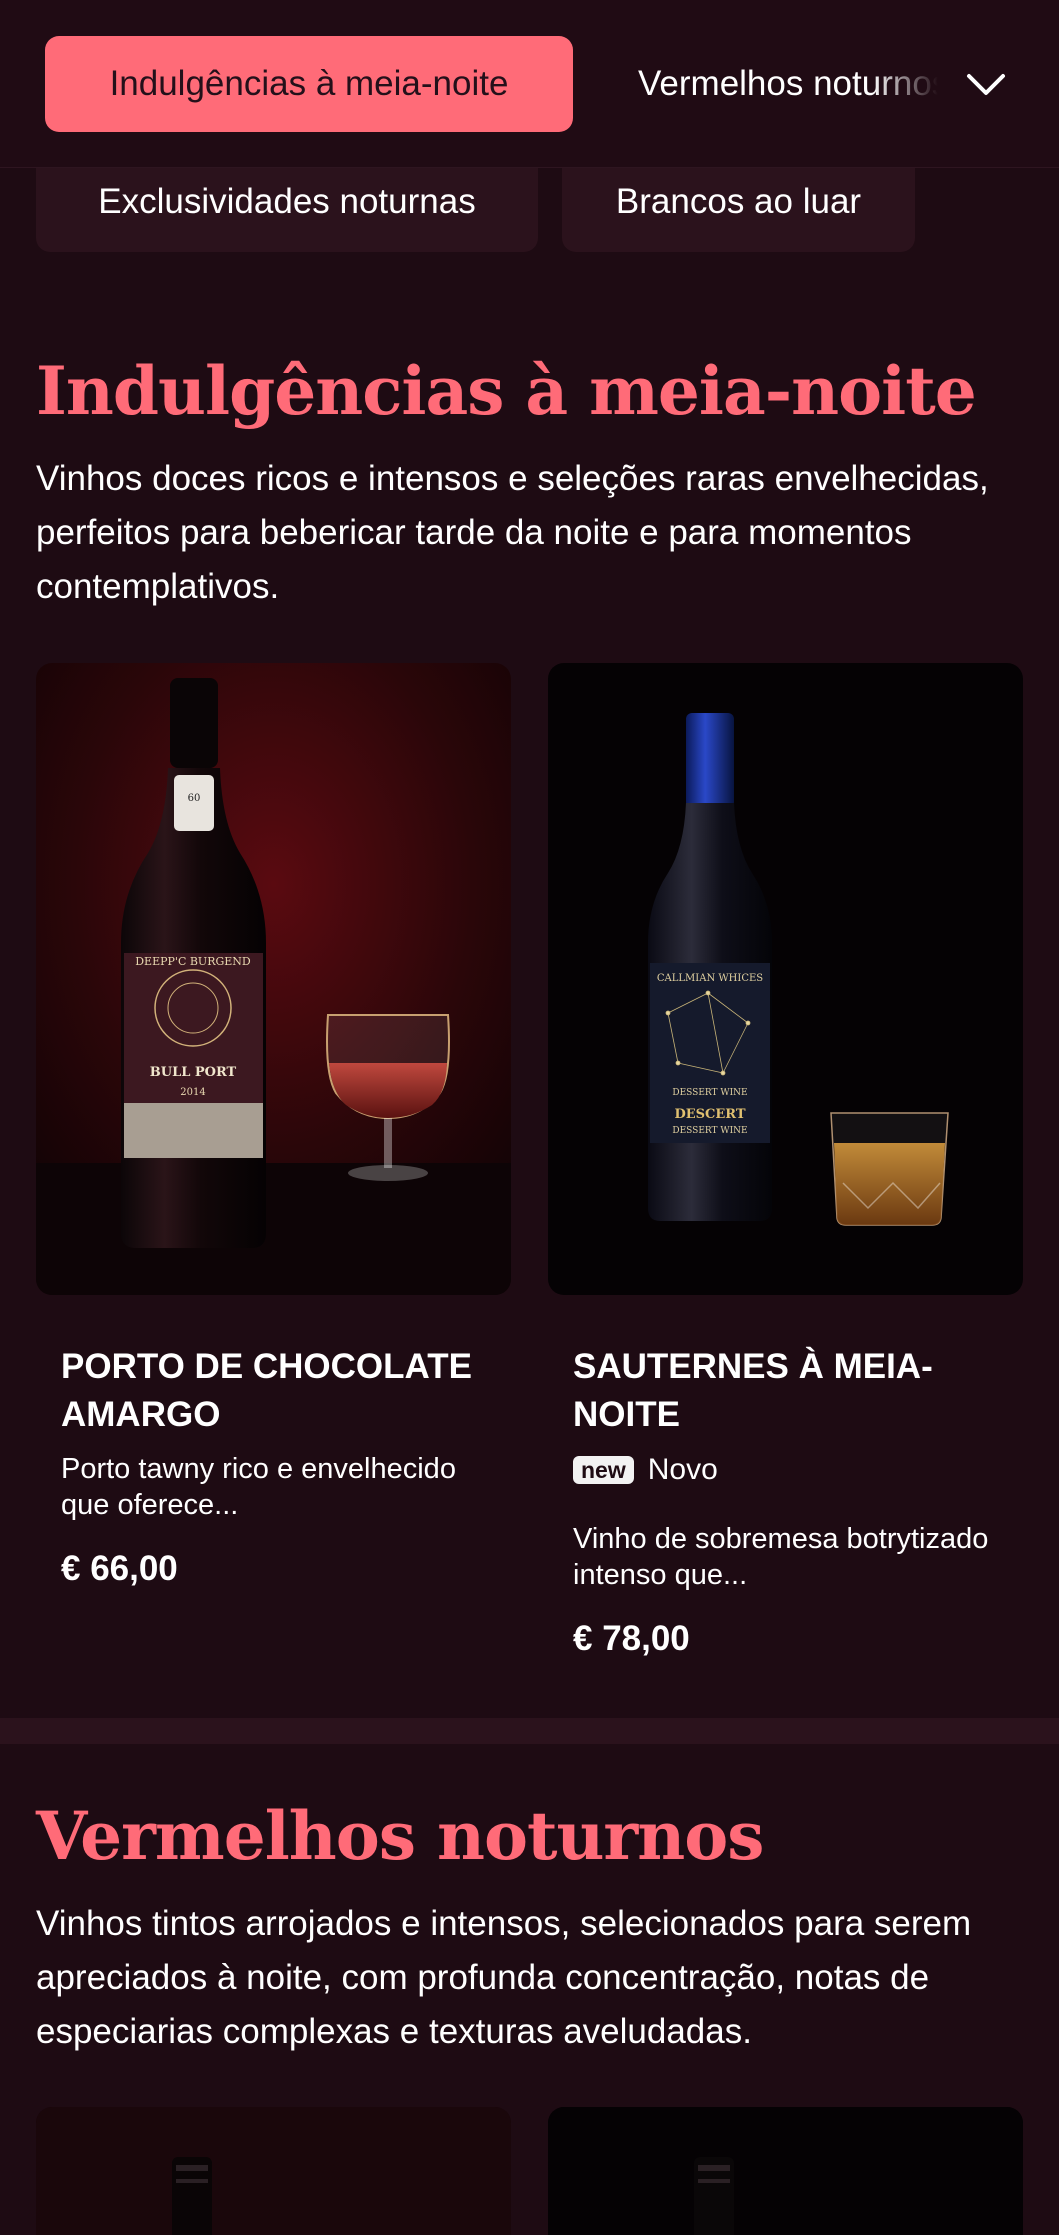  I want to click on label-line2: DESSERT WINE, so click(709, 1093).